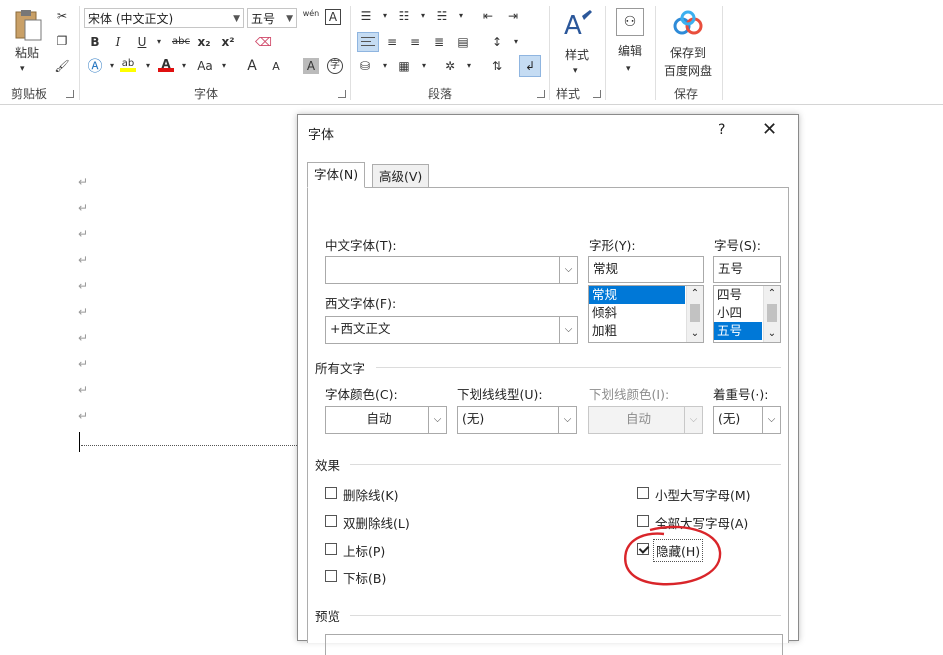  I want to click on strikethrough-label: 删除线(K), so click(370, 494).